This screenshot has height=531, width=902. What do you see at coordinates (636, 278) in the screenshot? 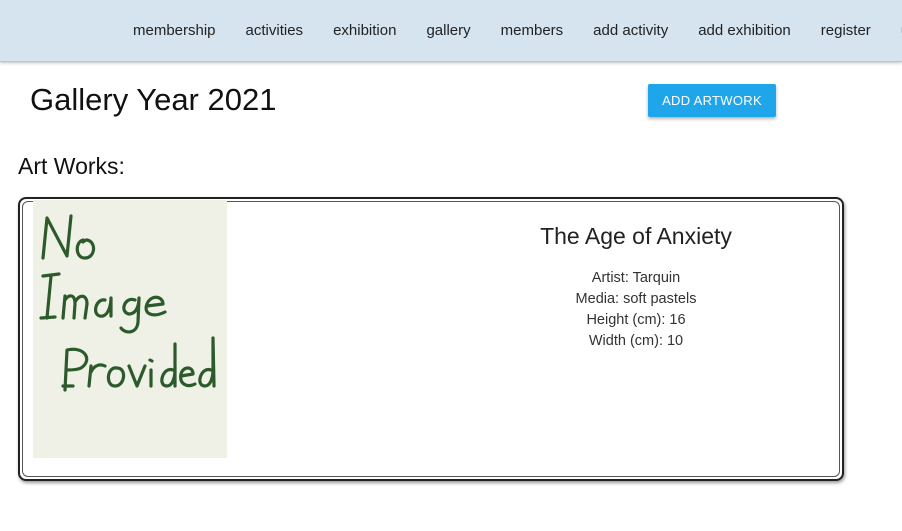
I see `artwork-artist: Artist: Tarquin` at bounding box center [636, 278].